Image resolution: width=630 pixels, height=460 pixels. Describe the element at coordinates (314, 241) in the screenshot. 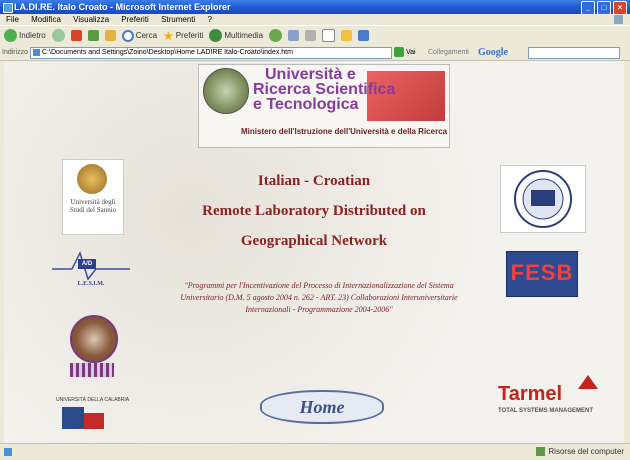

I see `headline-line3: Geographical Network` at that location.